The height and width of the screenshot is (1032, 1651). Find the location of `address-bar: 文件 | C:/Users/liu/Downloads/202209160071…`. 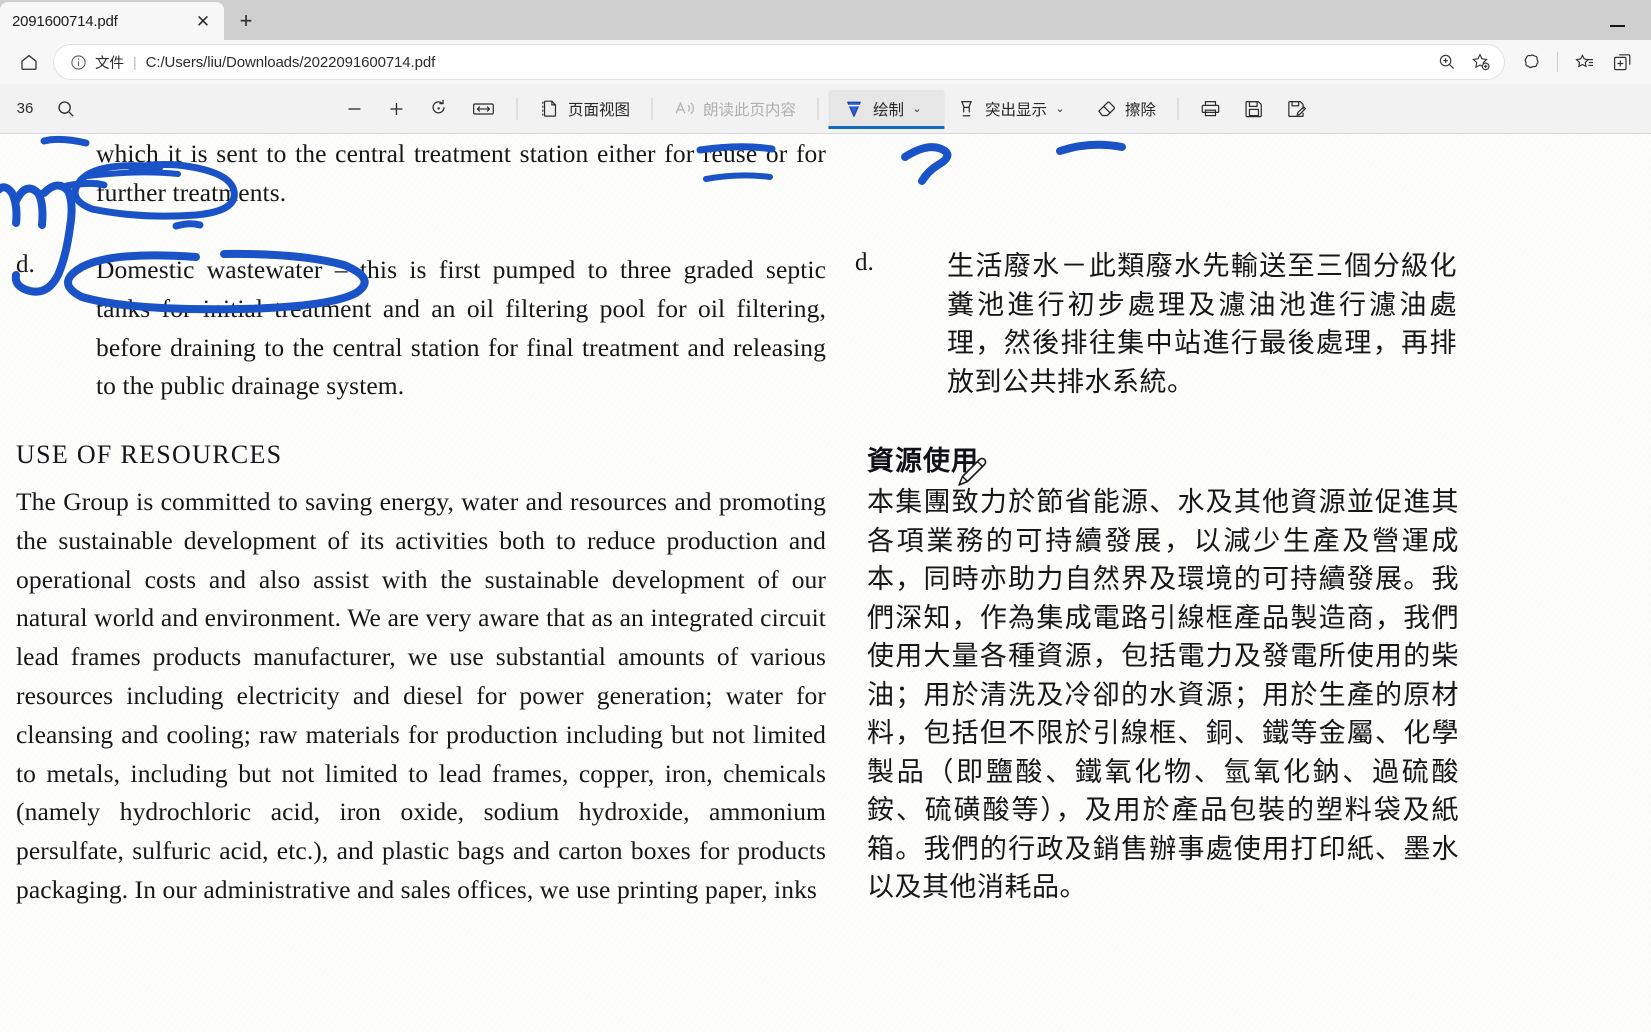

address-bar: 文件 | C:/Users/liu/Downloads/202209160071… is located at coordinates (779, 62).